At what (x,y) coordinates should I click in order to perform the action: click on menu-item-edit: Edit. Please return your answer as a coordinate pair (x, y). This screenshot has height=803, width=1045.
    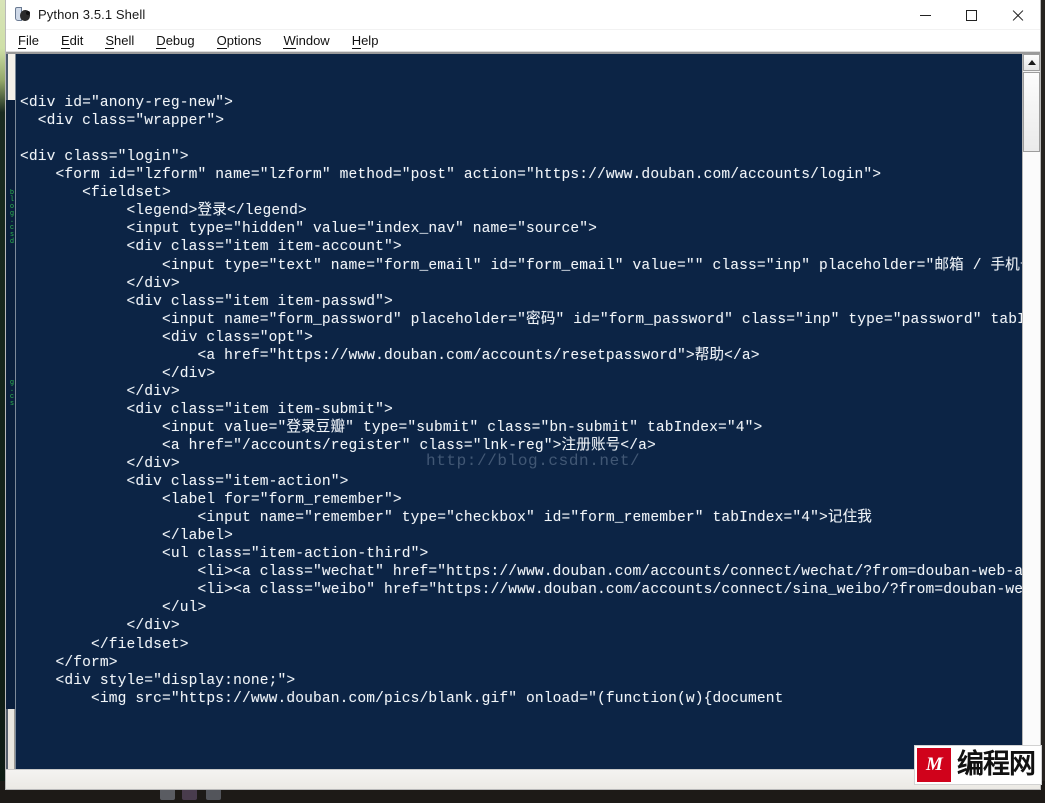
    Looking at the image, I should click on (72, 40).